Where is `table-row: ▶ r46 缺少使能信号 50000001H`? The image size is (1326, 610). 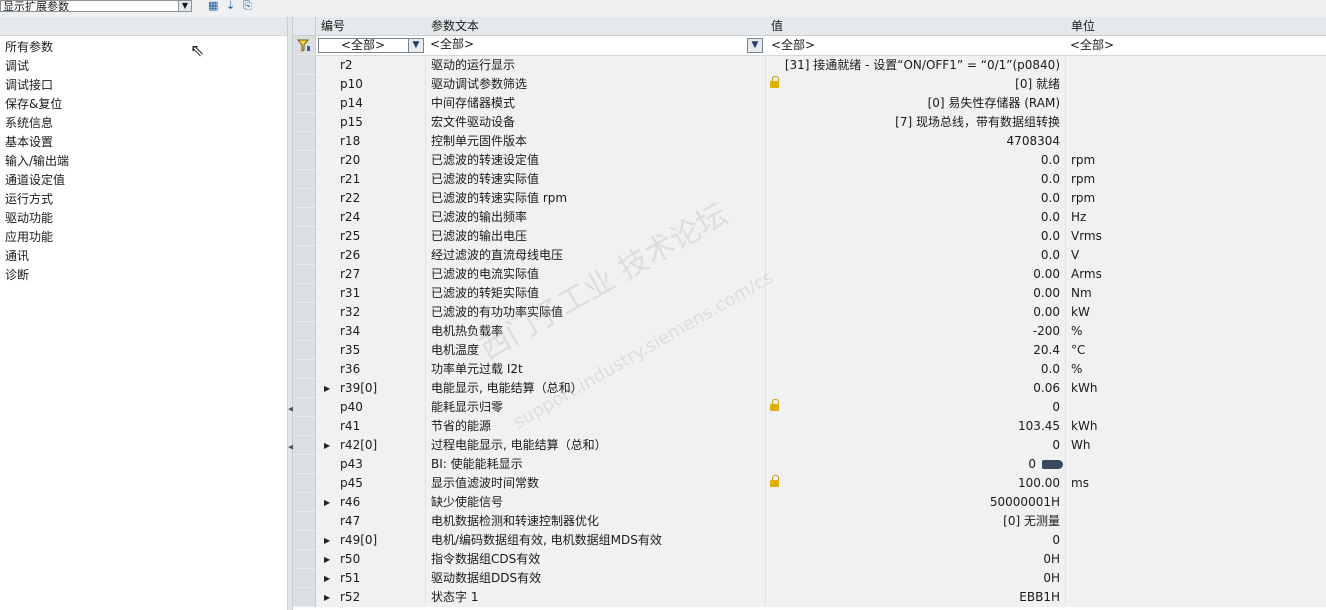 table-row: ▶ r46 缺少使能信号 50000001H is located at coordinates (809, 503).